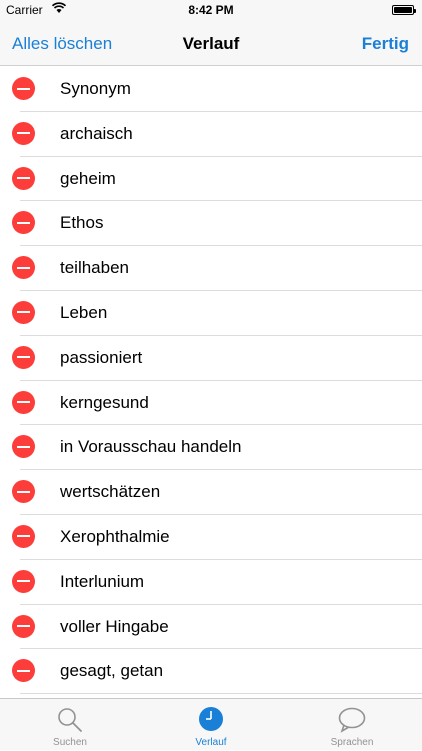 This screenshot has width=422, height=751. What do you see at coordinates (211, 537) in the screenshot?
I see `history-row: Xerophthalmie` at bounding box center [211, 537].